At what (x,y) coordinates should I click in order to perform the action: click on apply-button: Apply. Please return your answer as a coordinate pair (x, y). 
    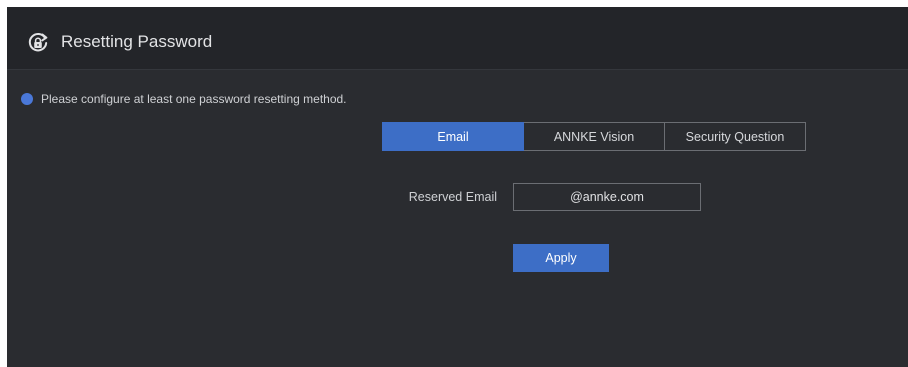
    Looking at the image, I should click on (561, 258).